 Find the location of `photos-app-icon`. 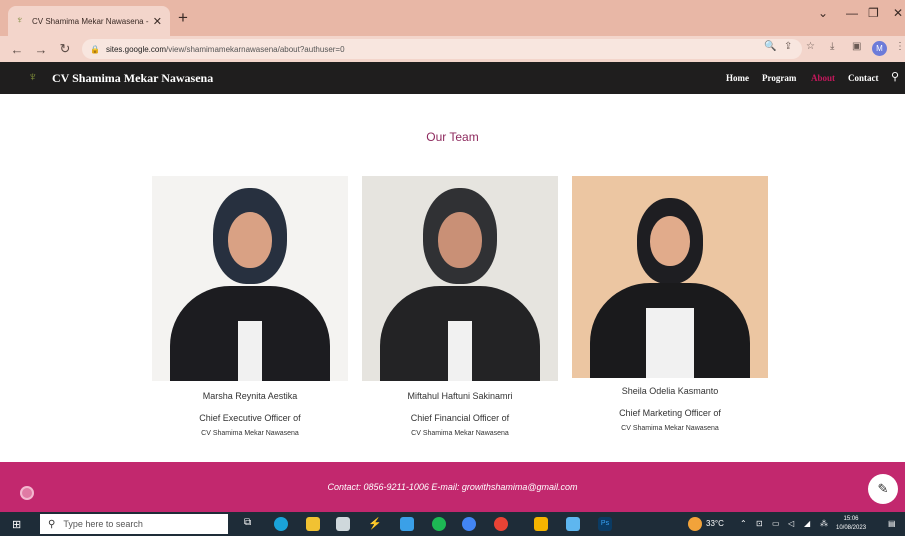

photos-app-icon is located at coordinates (573, 524).